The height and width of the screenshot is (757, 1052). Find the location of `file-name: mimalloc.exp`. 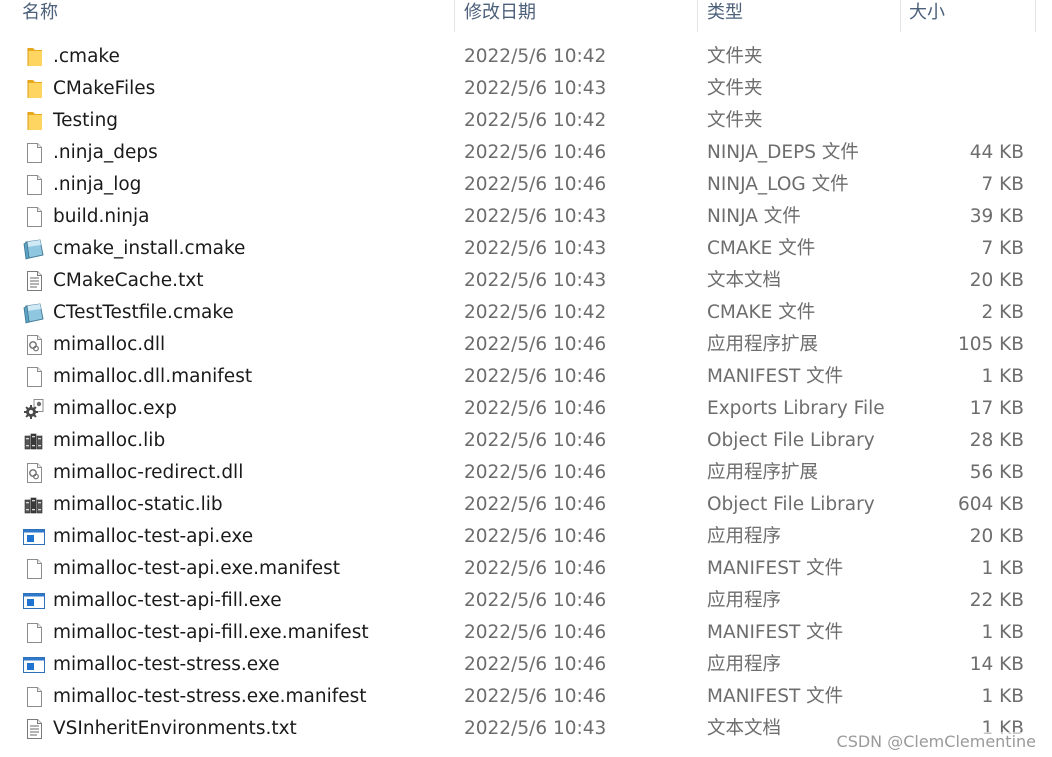

file-name: mimalloc.exp is located at coordinates (115, 408).